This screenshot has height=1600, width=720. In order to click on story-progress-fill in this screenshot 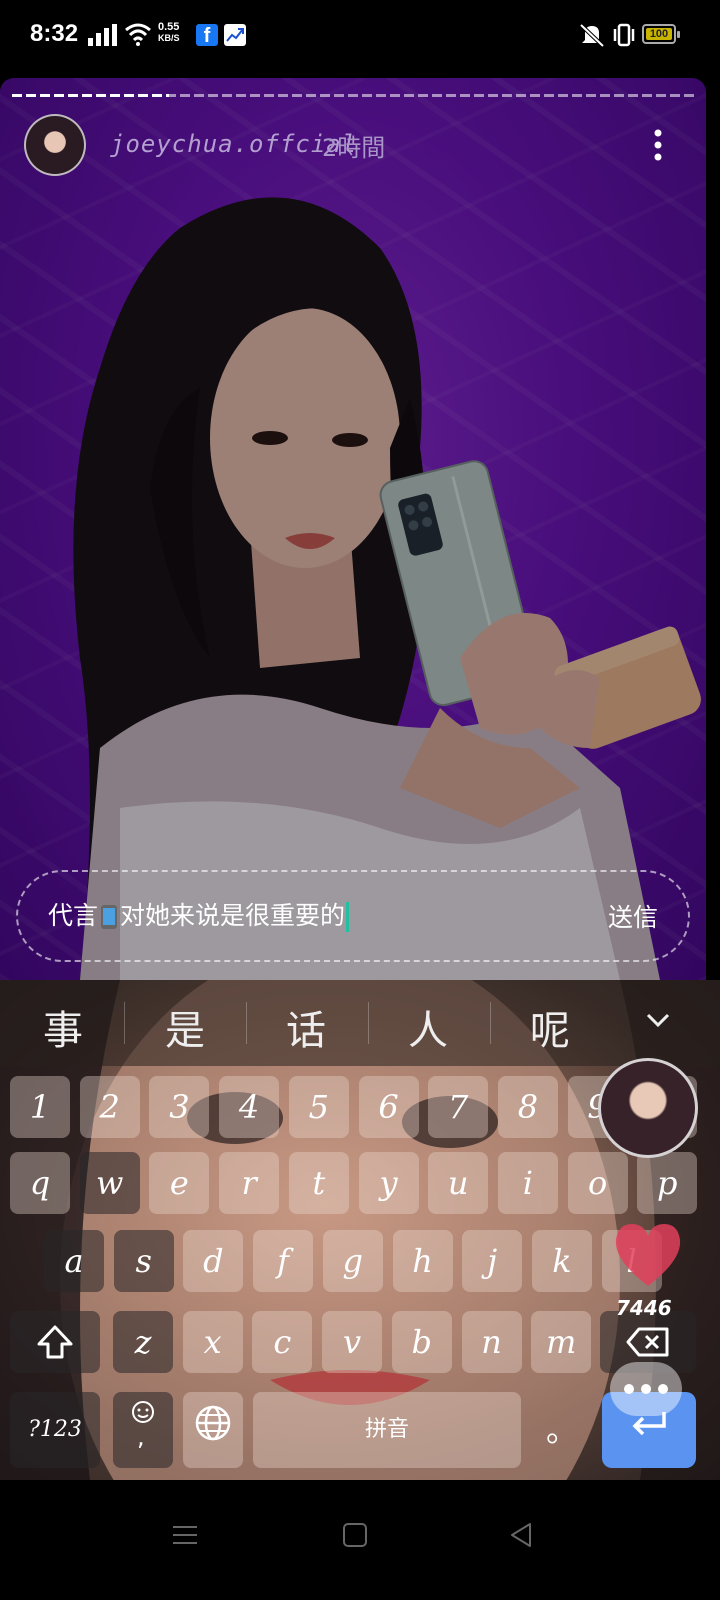, I will do `click(90, 95)`.